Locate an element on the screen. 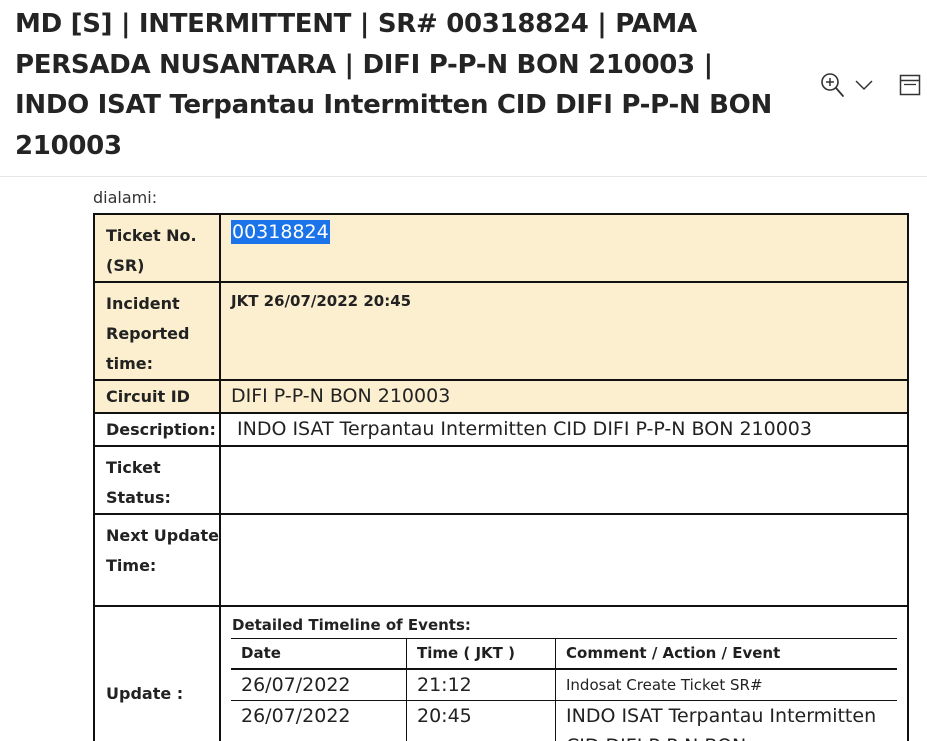 Image resolution: width=927 pixels, height=741 pixels. intro-text: dialami: is located at coordinates (125, 197).